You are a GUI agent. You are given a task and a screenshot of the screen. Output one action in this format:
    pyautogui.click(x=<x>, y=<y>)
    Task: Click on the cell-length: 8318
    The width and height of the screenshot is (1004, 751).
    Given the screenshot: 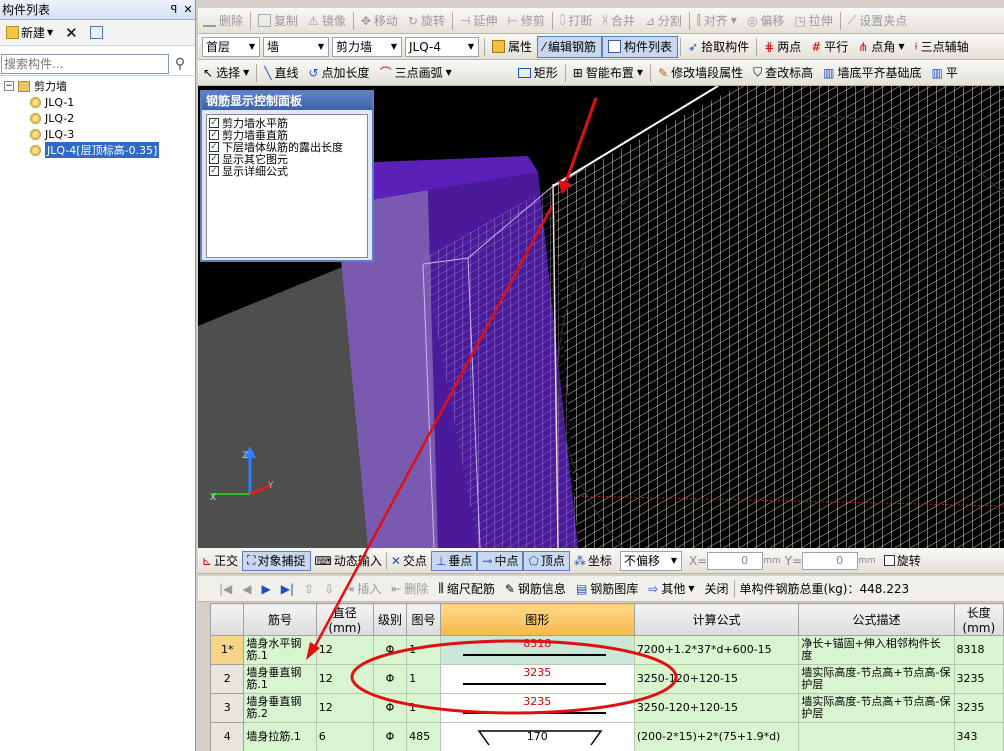 What is the action you would take?
    pyautogui.click(x=978, y=650)
    